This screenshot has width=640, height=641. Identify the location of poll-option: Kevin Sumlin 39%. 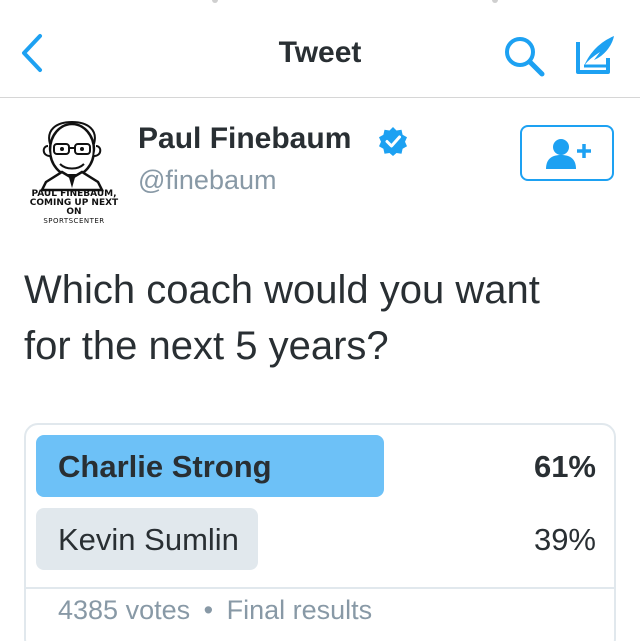
(321, 539).